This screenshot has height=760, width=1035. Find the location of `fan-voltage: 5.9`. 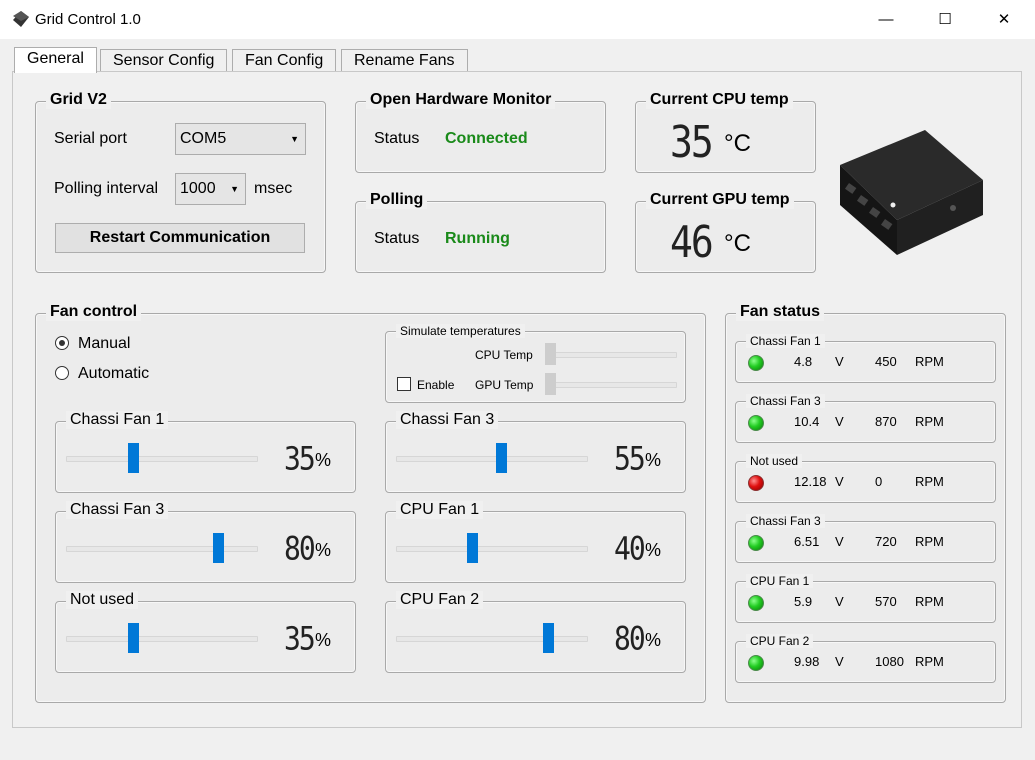

fan-voltage: 5.9 is located at coordinates (803, 601).